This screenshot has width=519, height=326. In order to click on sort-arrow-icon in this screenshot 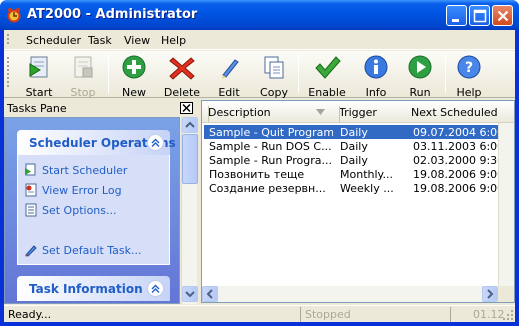, I will do `click(320, 112)`.